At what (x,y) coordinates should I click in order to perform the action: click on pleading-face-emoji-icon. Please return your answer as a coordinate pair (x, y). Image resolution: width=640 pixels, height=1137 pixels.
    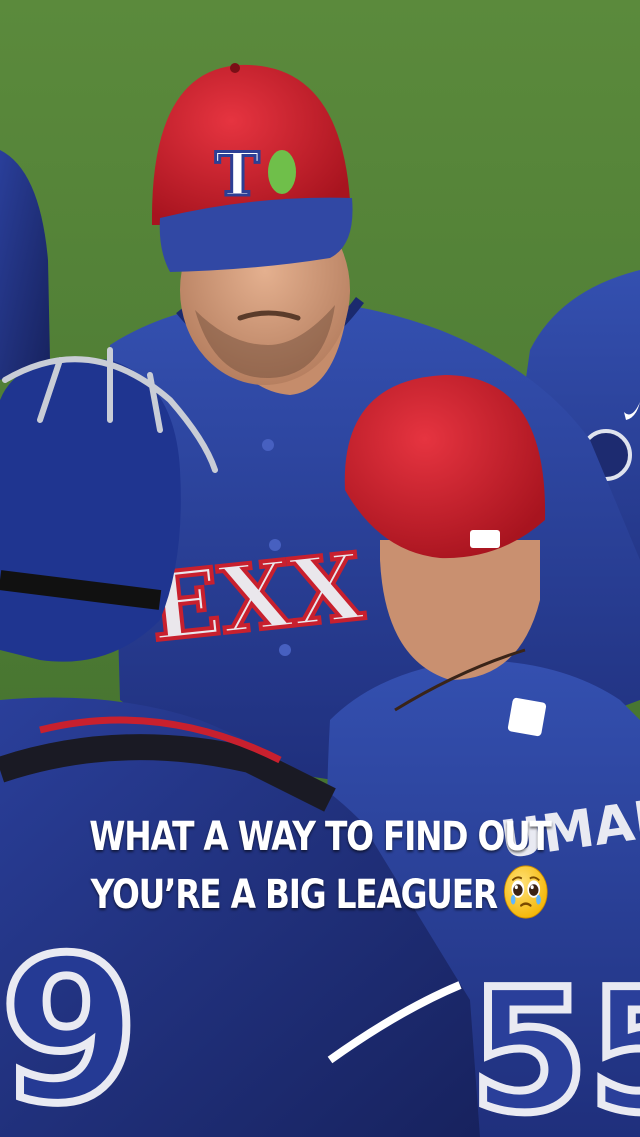
    Looking at the image, I should click on (525, 892).